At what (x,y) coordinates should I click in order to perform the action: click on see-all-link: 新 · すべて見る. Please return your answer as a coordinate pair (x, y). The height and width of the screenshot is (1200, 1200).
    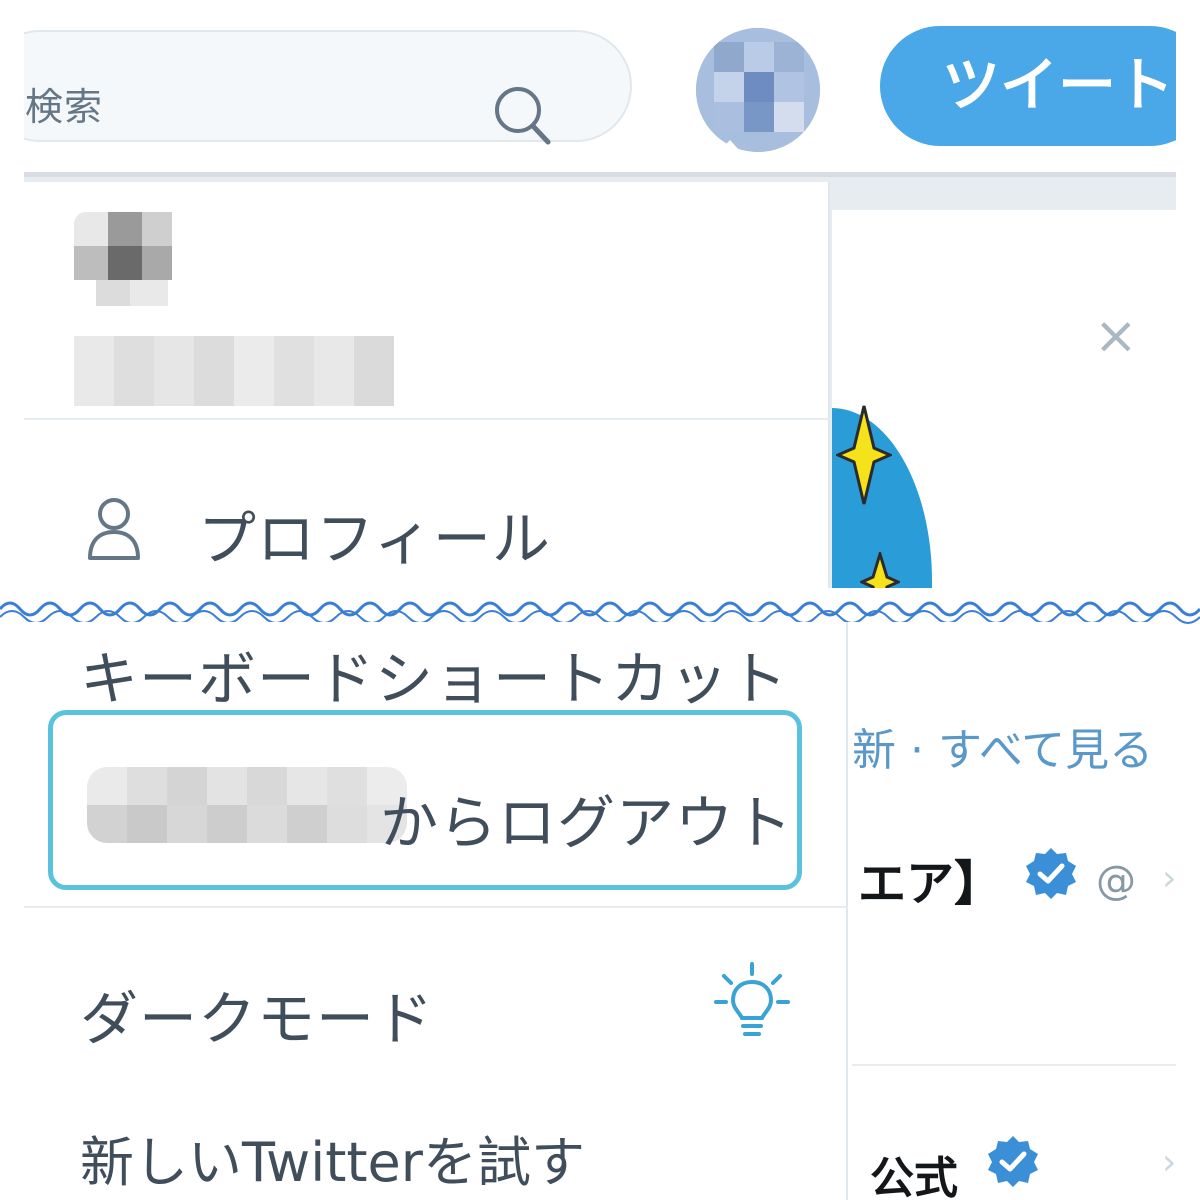
    Looking at the image, I should click on (1002, 746).